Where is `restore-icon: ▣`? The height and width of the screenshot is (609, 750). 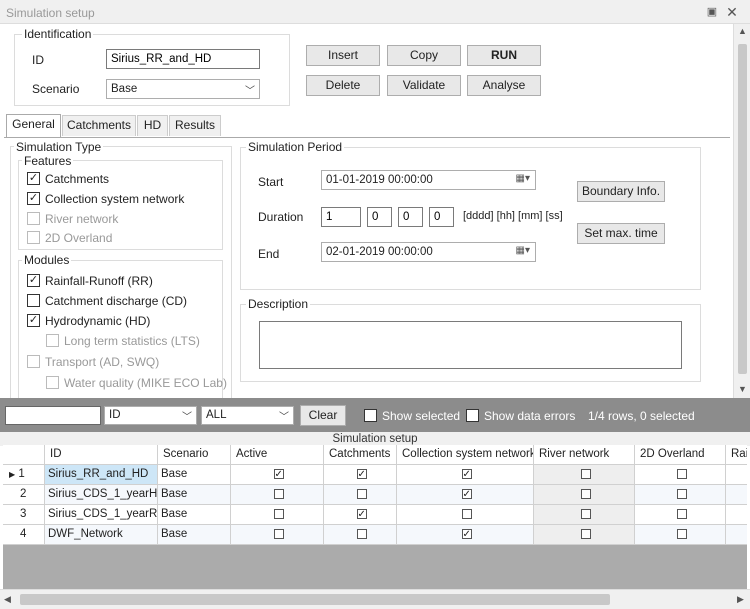
restore-icon: ▣ is located at coordinates (712, 12).